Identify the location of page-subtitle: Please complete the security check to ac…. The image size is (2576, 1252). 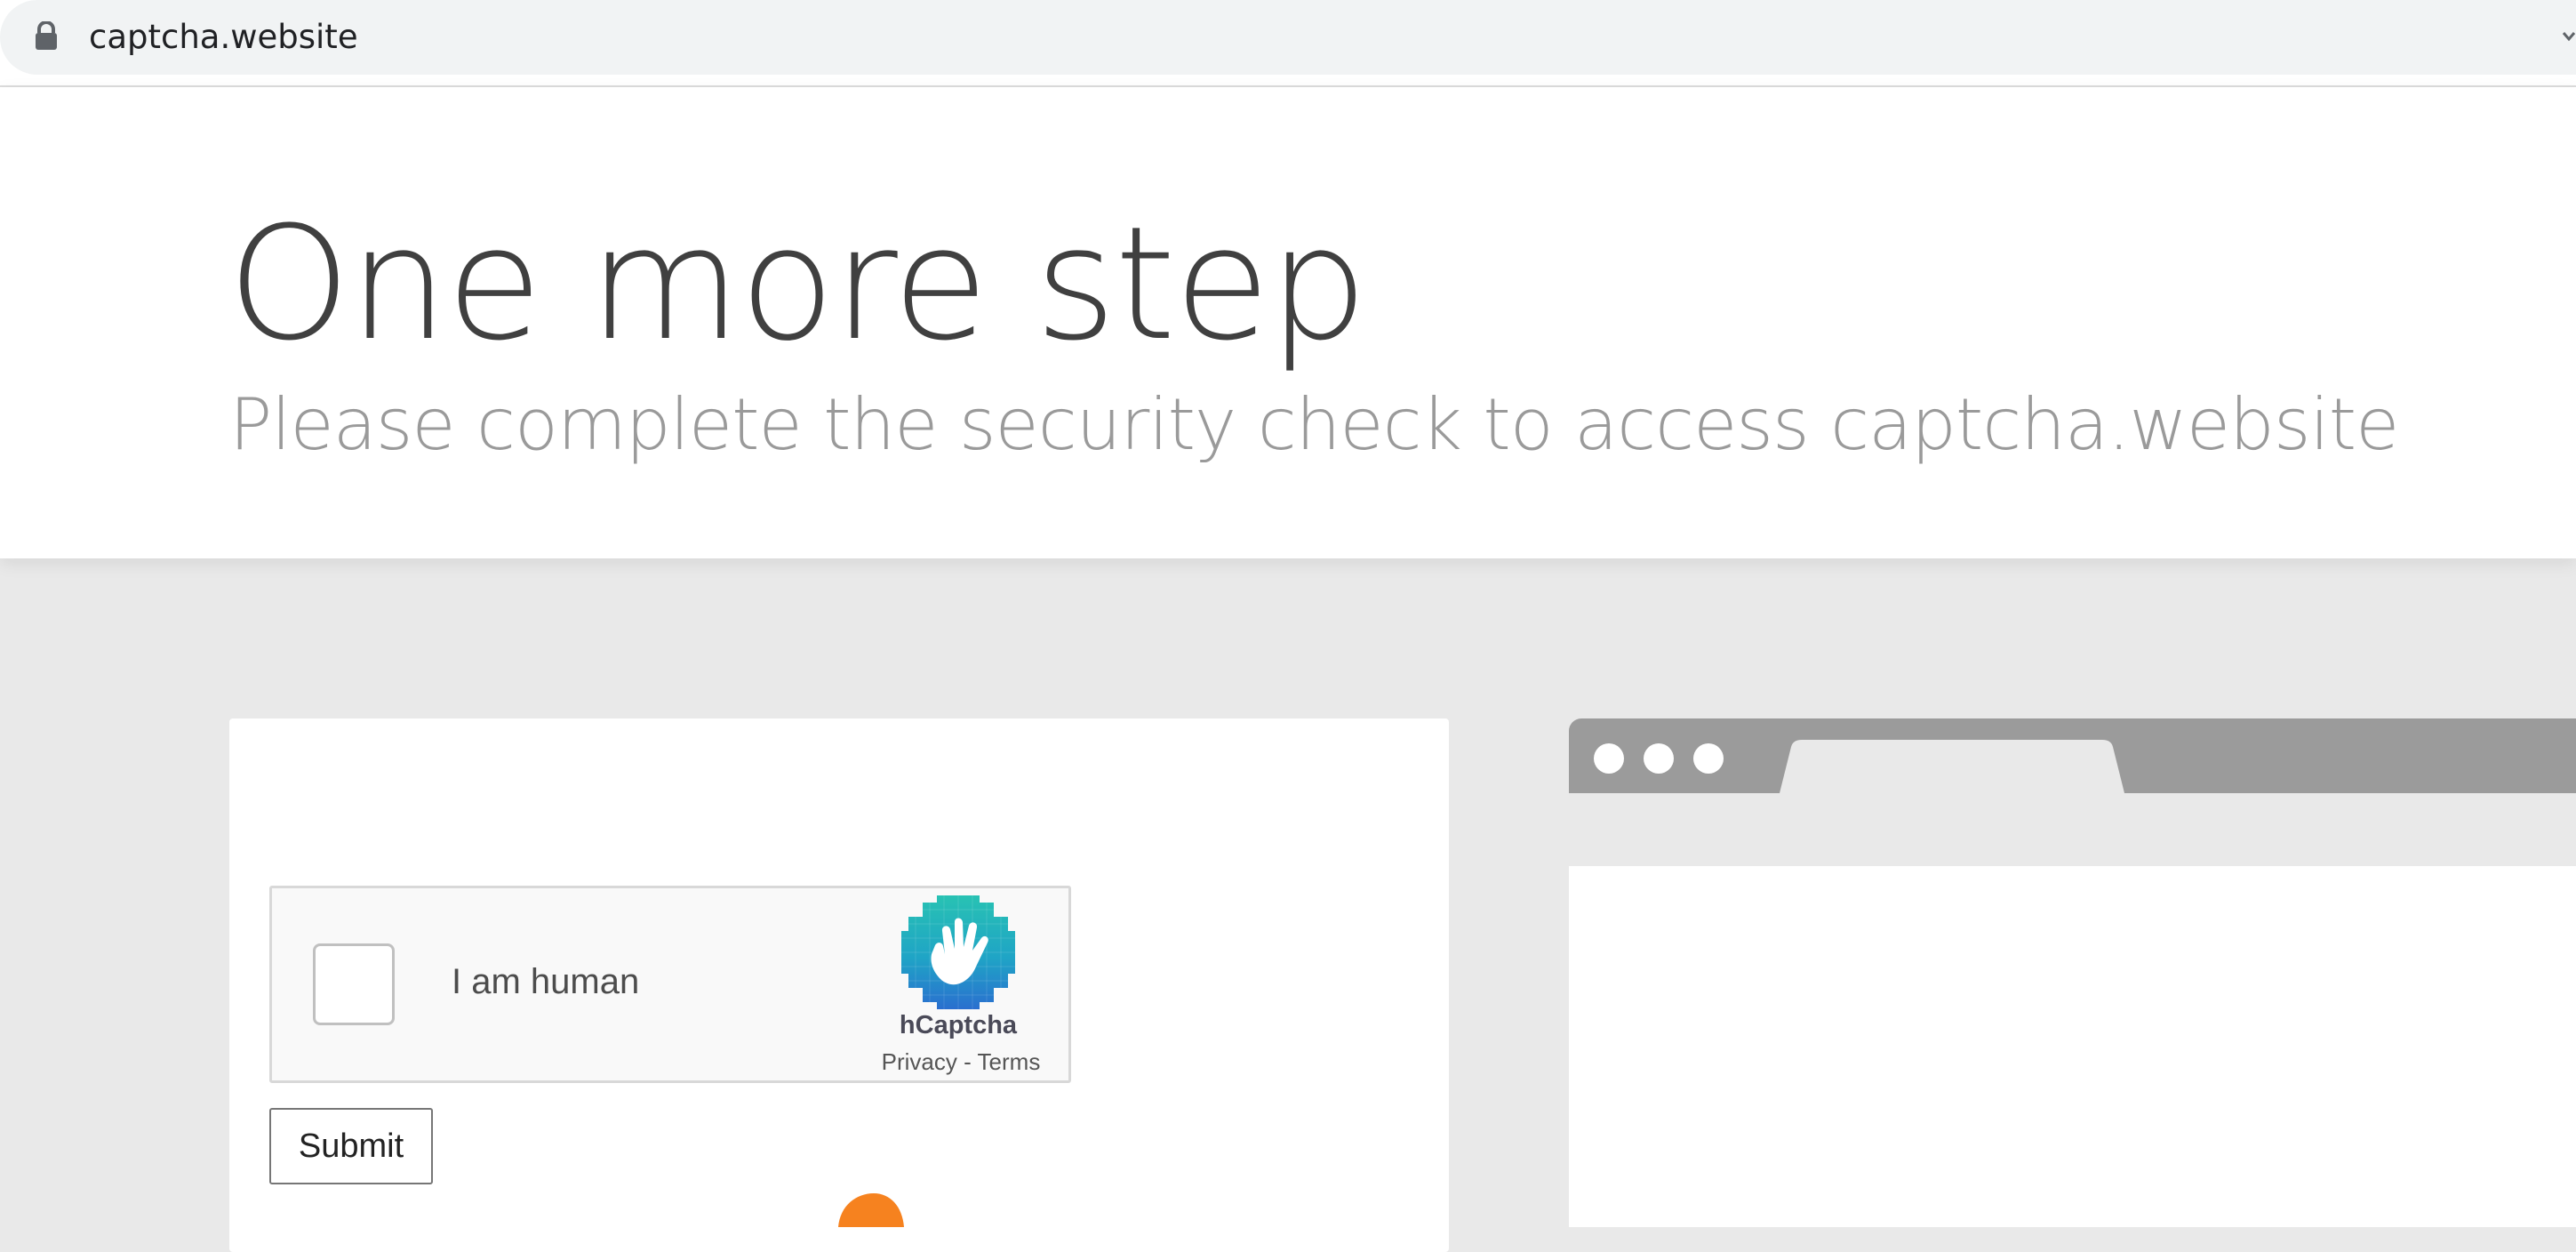
(1314, 424).